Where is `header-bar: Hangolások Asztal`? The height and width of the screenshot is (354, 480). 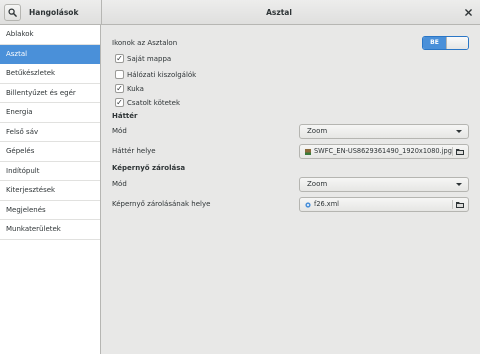 header-bar: Hangolások Asztal is located at coordinates (240, 12).